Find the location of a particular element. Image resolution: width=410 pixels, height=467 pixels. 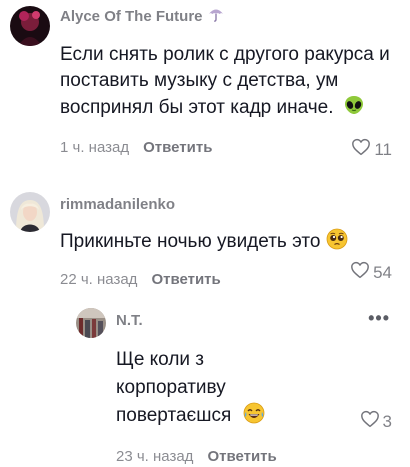

alien-face-icon is located at coordinates (354, 109).